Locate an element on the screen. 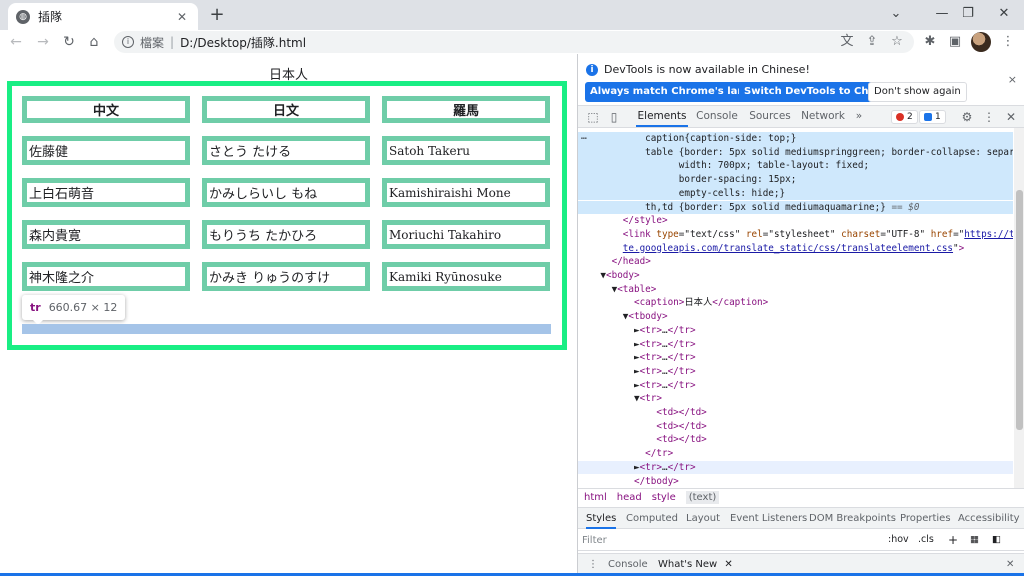 The height and width of the screenshot is (576, 1024). paint-icon: ▦ is located at coordinates (974, 540).